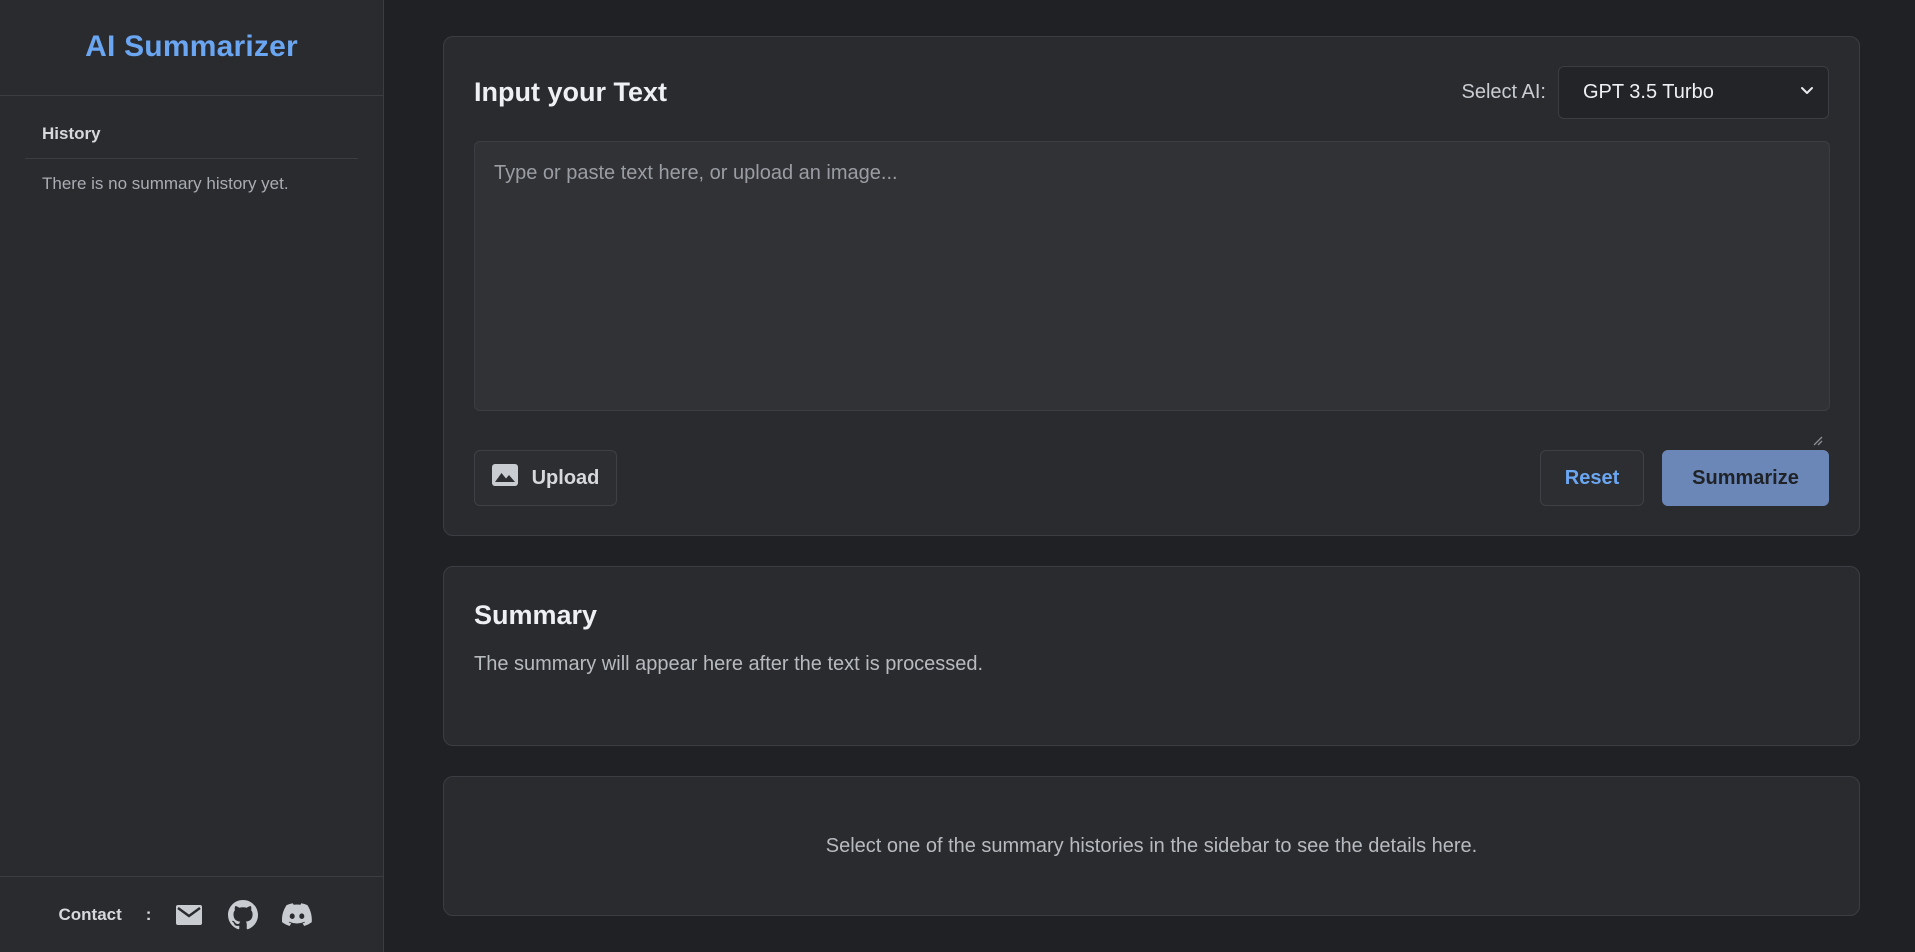 This screenshot has width=1915, height=952. I want to click on primary-actions: Reset Summarize, so click(1684, 478).